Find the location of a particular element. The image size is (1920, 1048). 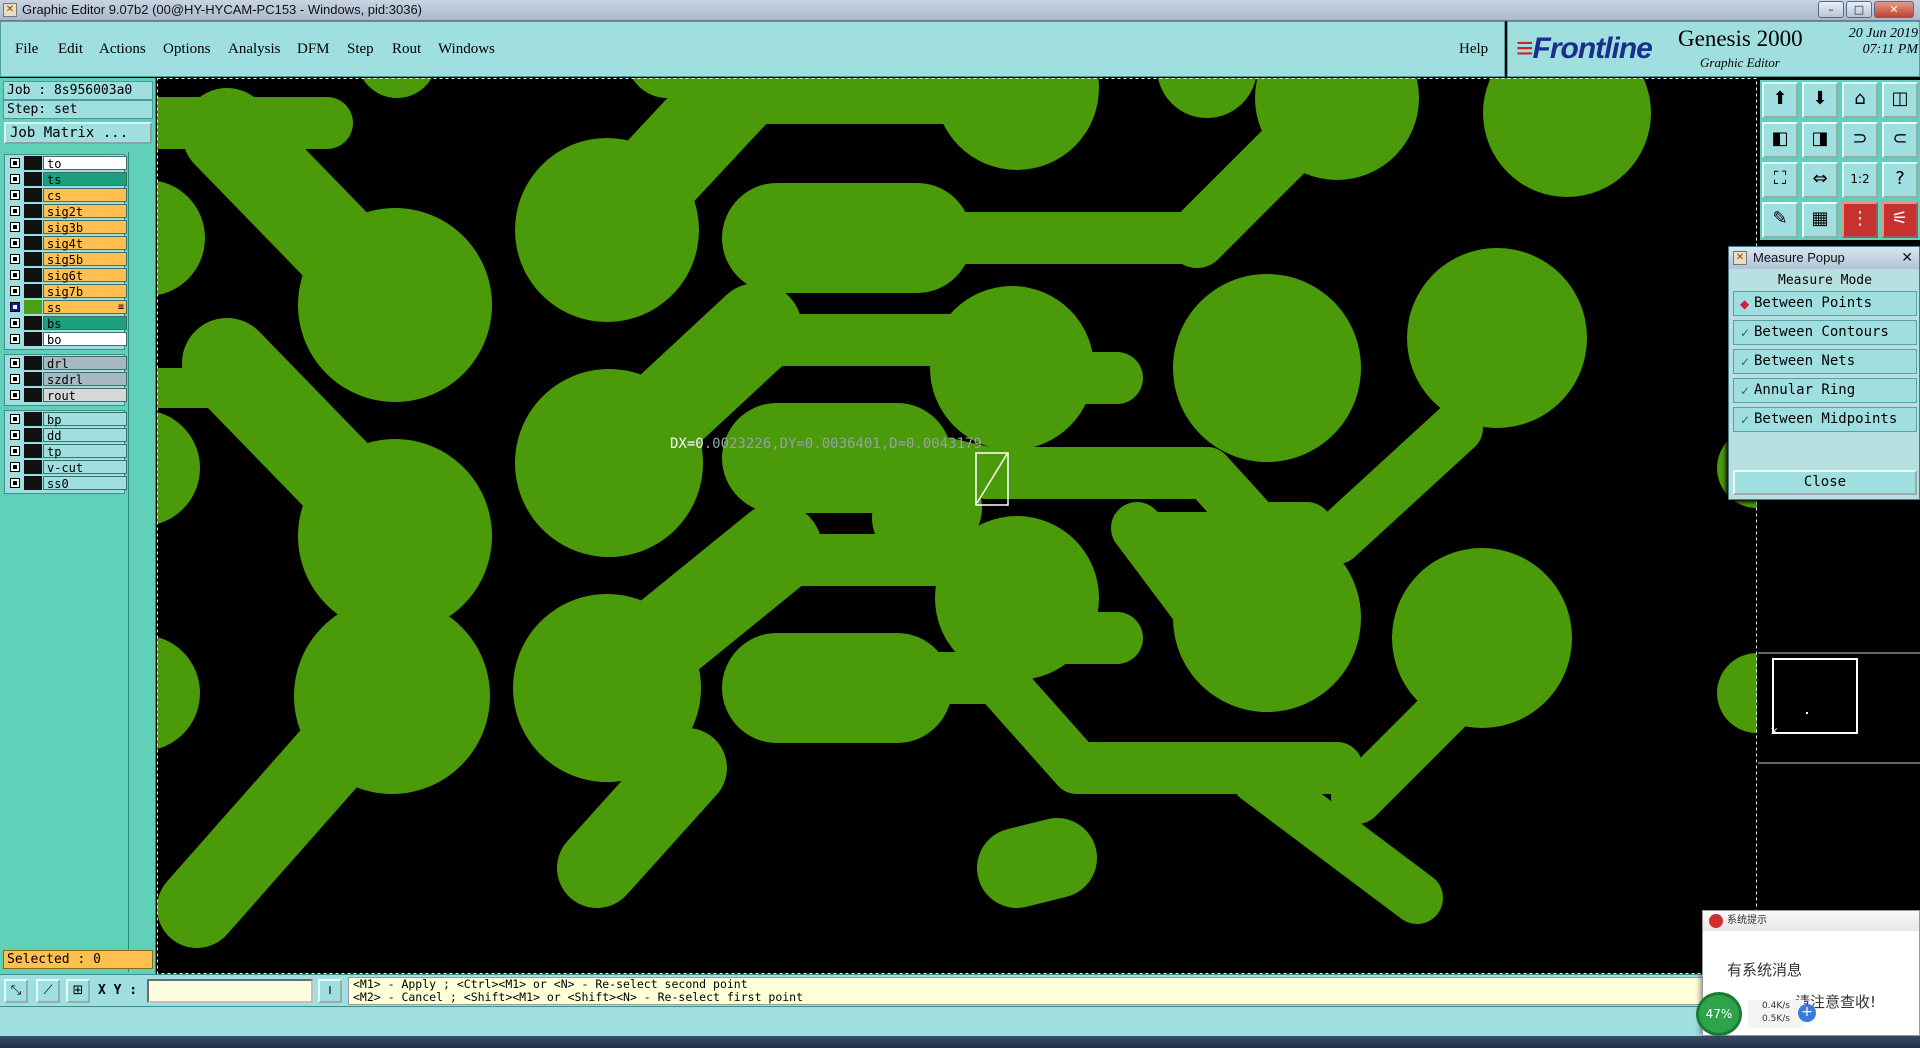

layer-name: bp is located at coordinates (85, 419).